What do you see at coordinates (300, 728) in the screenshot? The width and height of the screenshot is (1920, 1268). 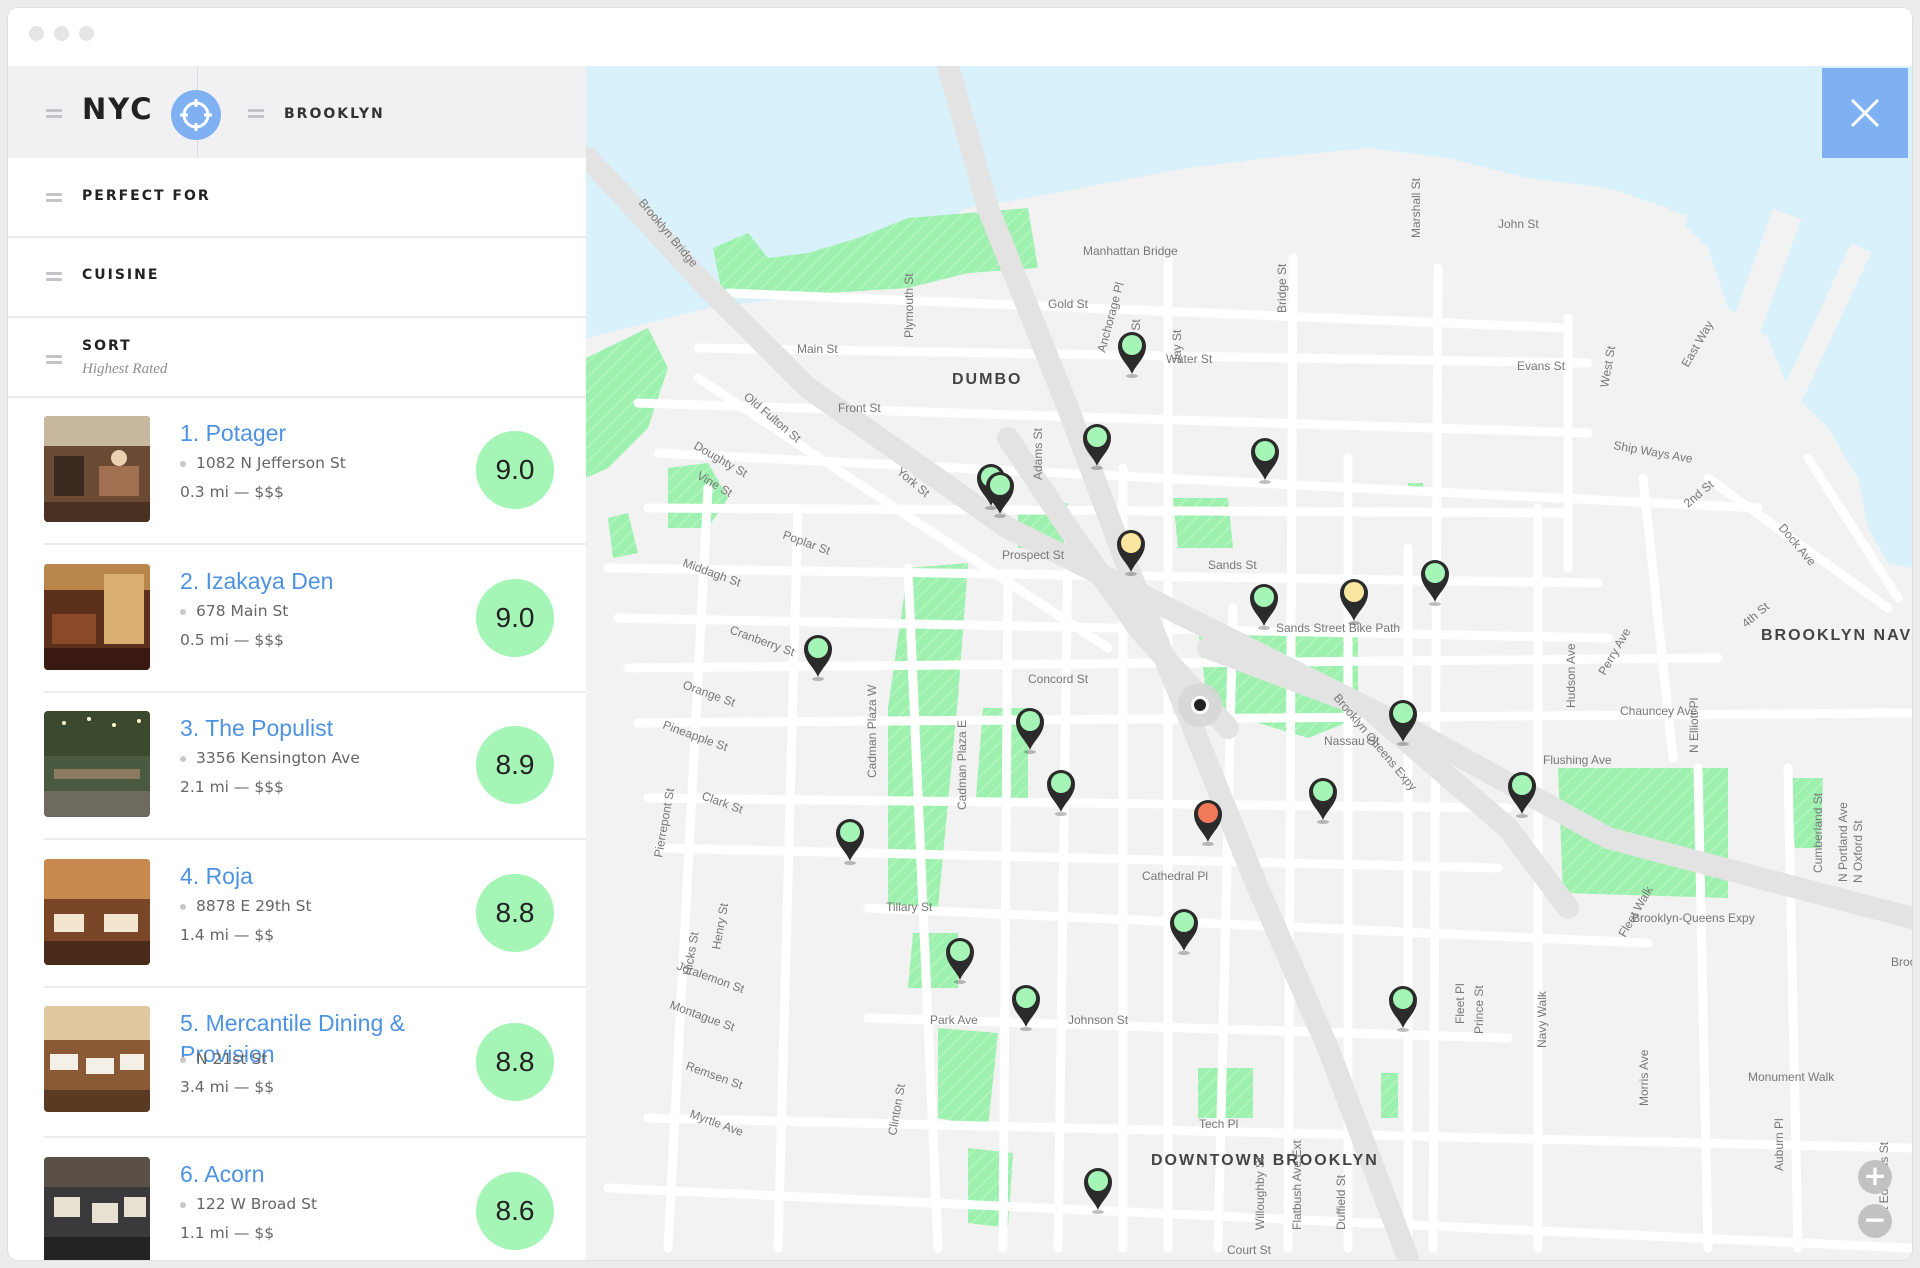 I see `restaurant-name: 3. The Populist` at bounding box center [300, 728].